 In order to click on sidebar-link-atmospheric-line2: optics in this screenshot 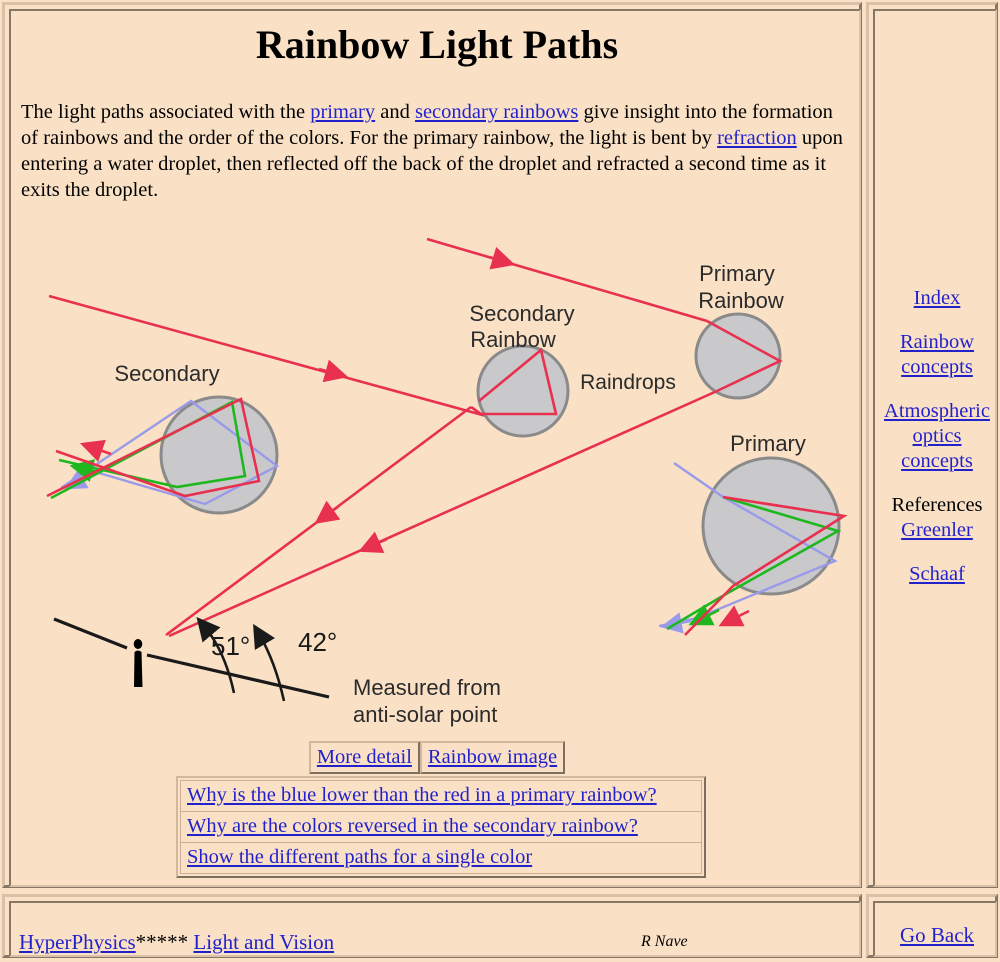, I will do `click(937, 436)`.